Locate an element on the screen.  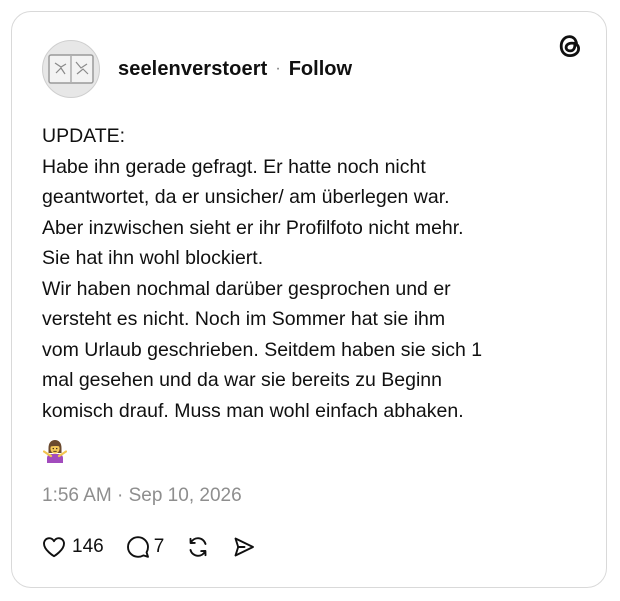
like-button: 146 is located at coordinates (73, 547).